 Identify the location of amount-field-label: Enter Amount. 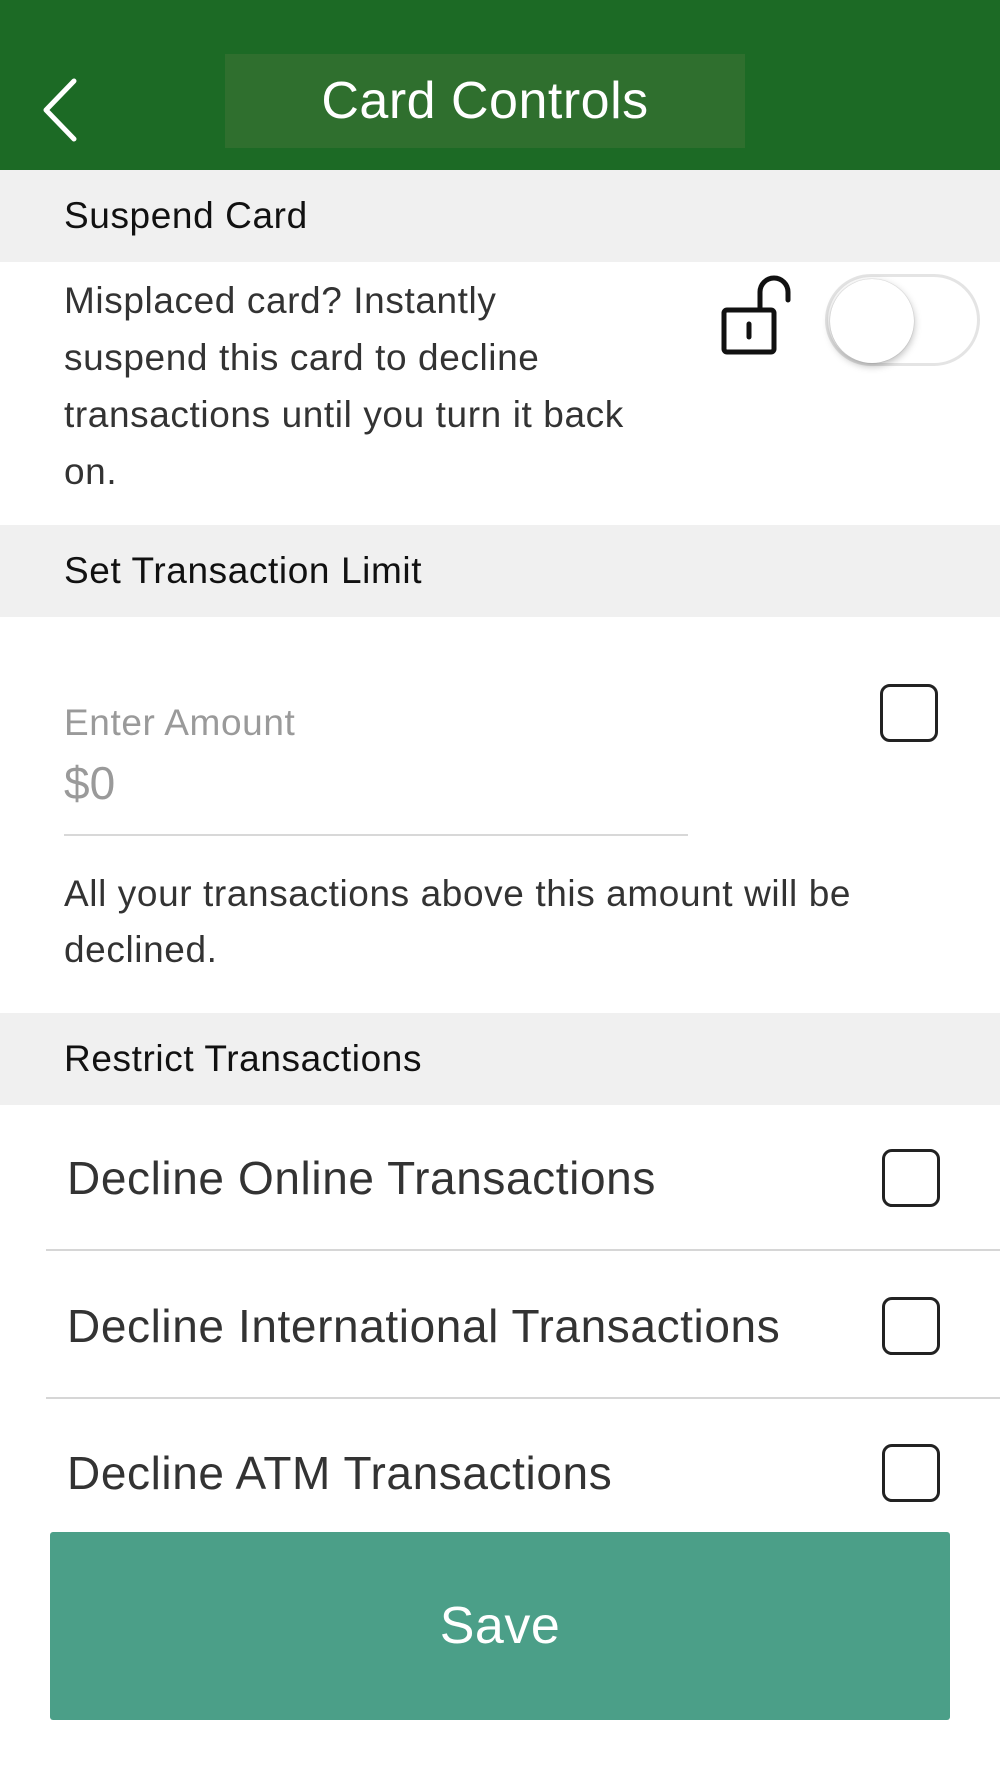
(180, 722).